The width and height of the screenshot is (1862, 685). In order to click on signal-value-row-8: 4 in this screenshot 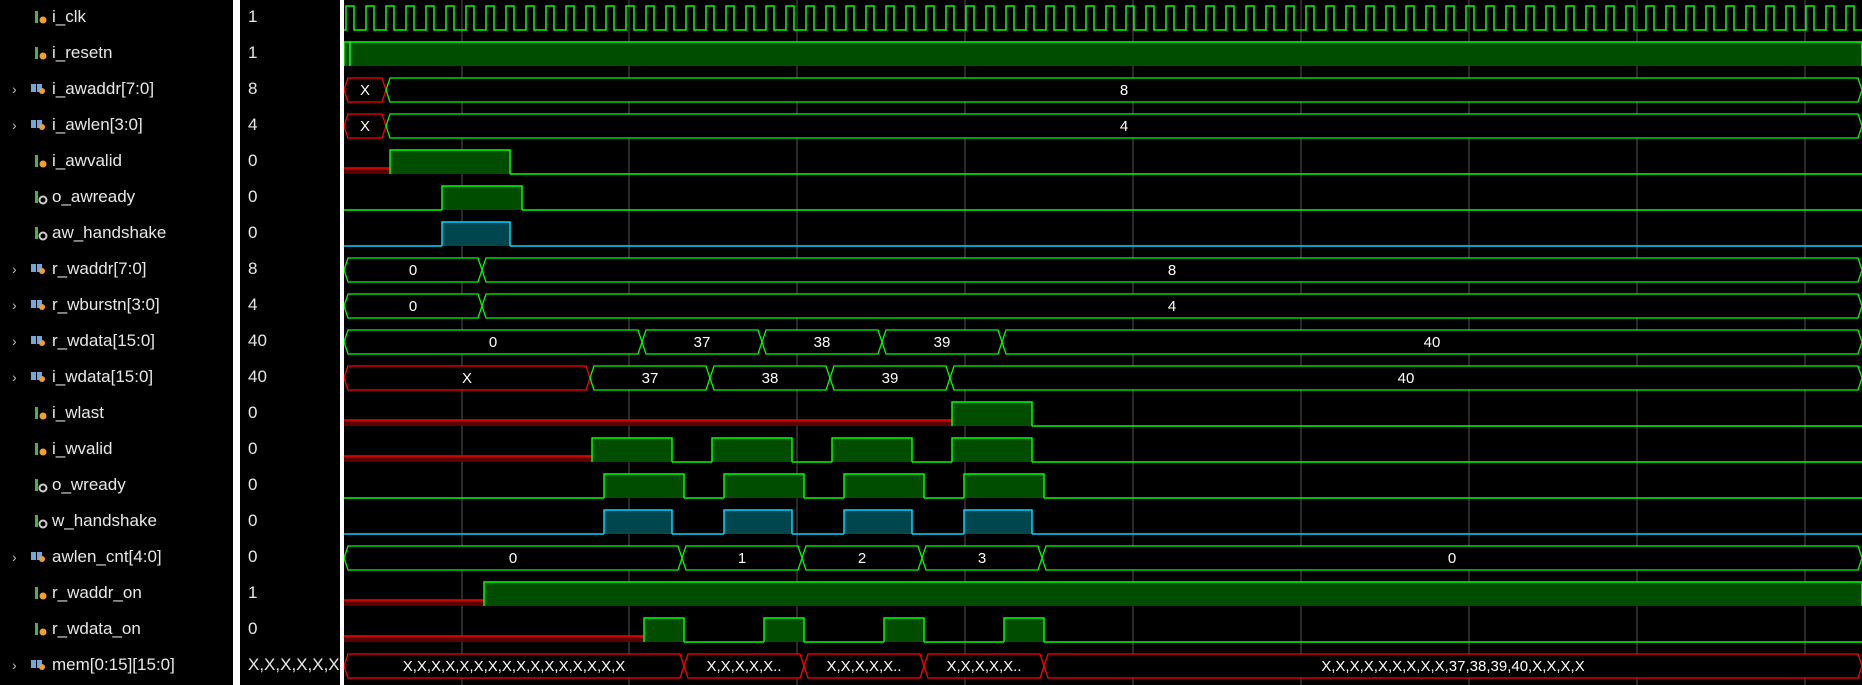, I will do `click(290, 306)`.